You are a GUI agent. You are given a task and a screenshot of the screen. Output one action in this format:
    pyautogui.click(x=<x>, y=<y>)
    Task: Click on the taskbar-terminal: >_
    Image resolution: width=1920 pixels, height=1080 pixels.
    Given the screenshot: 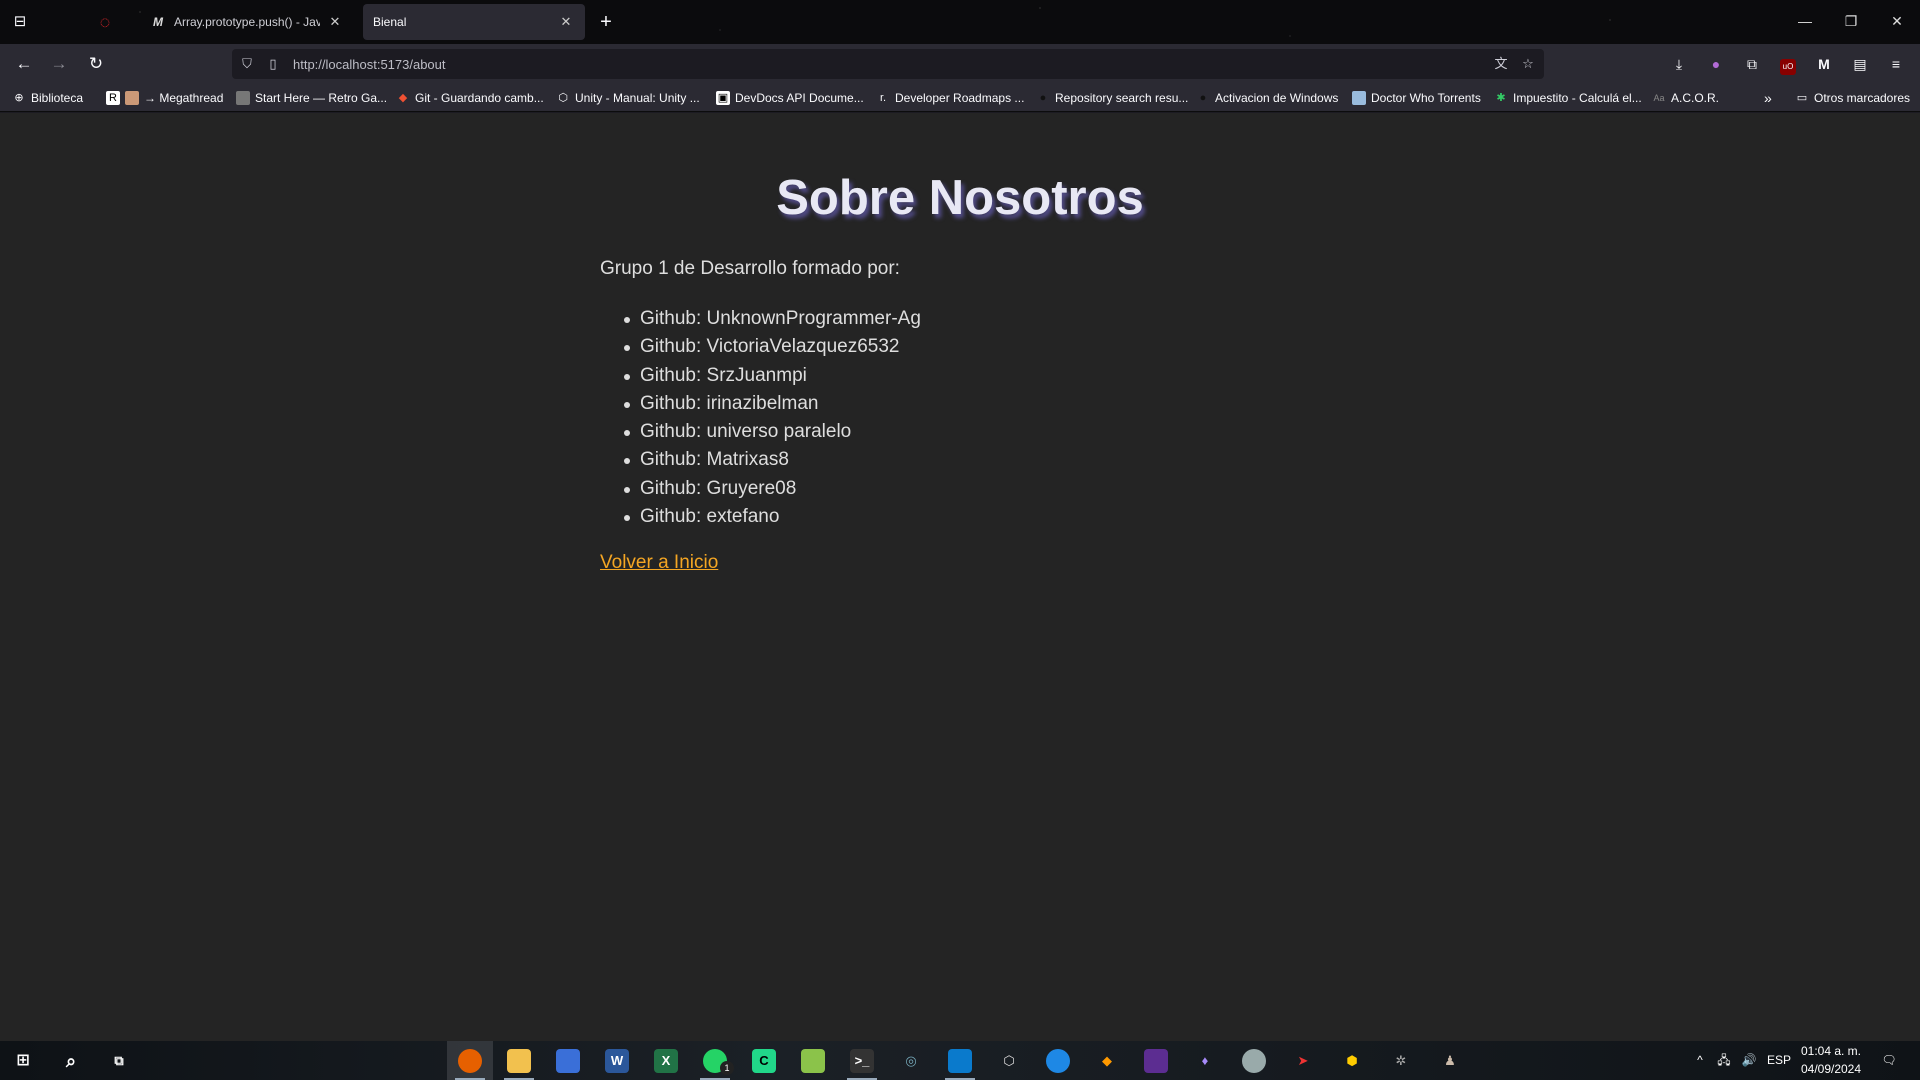 What is the action you would take?
    pyautogui.click(x=862, y=1060)
    